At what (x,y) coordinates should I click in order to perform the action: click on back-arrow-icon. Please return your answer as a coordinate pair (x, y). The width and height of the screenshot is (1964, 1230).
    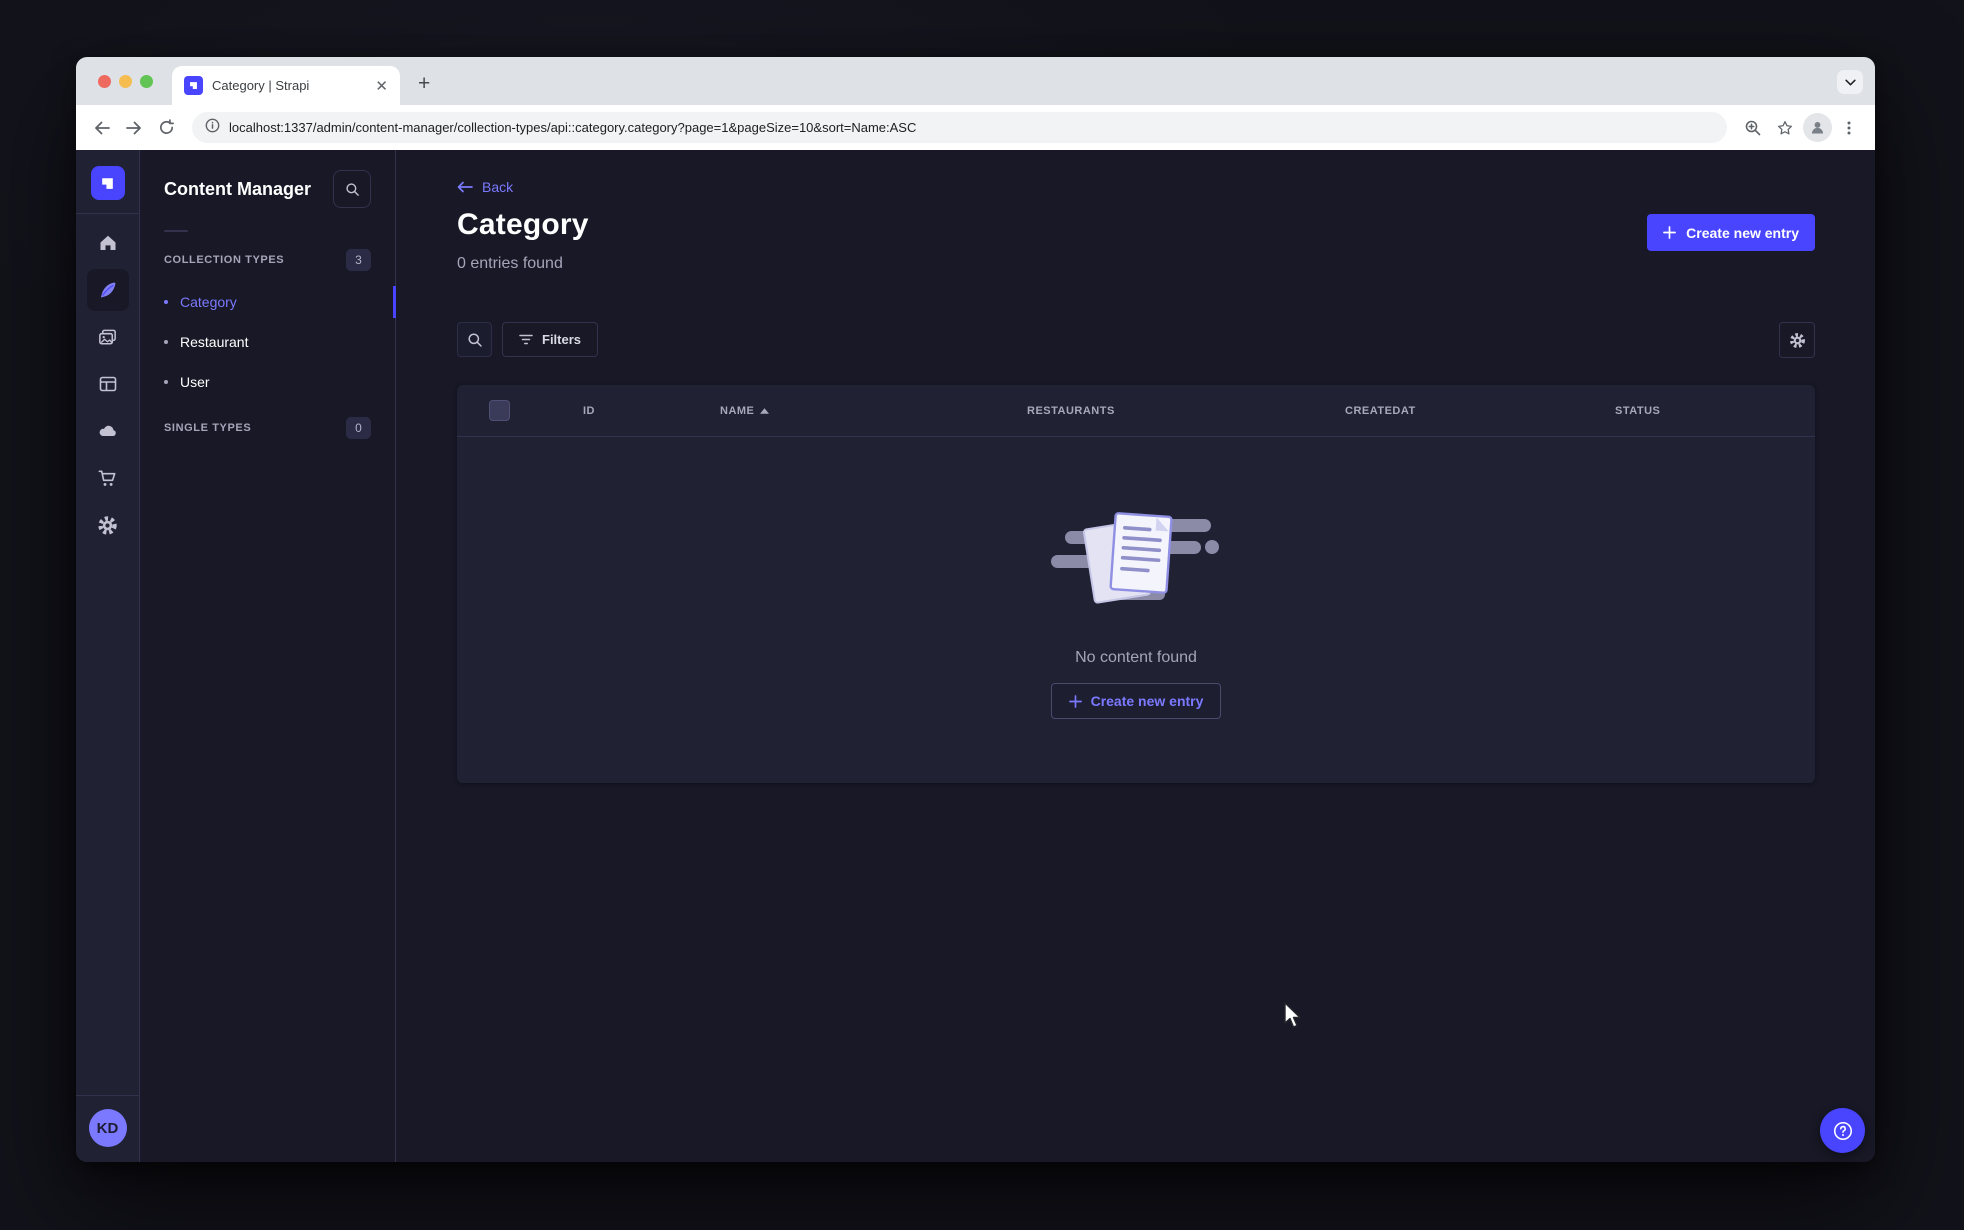
    Looking at the image, I should click on (465, 187).